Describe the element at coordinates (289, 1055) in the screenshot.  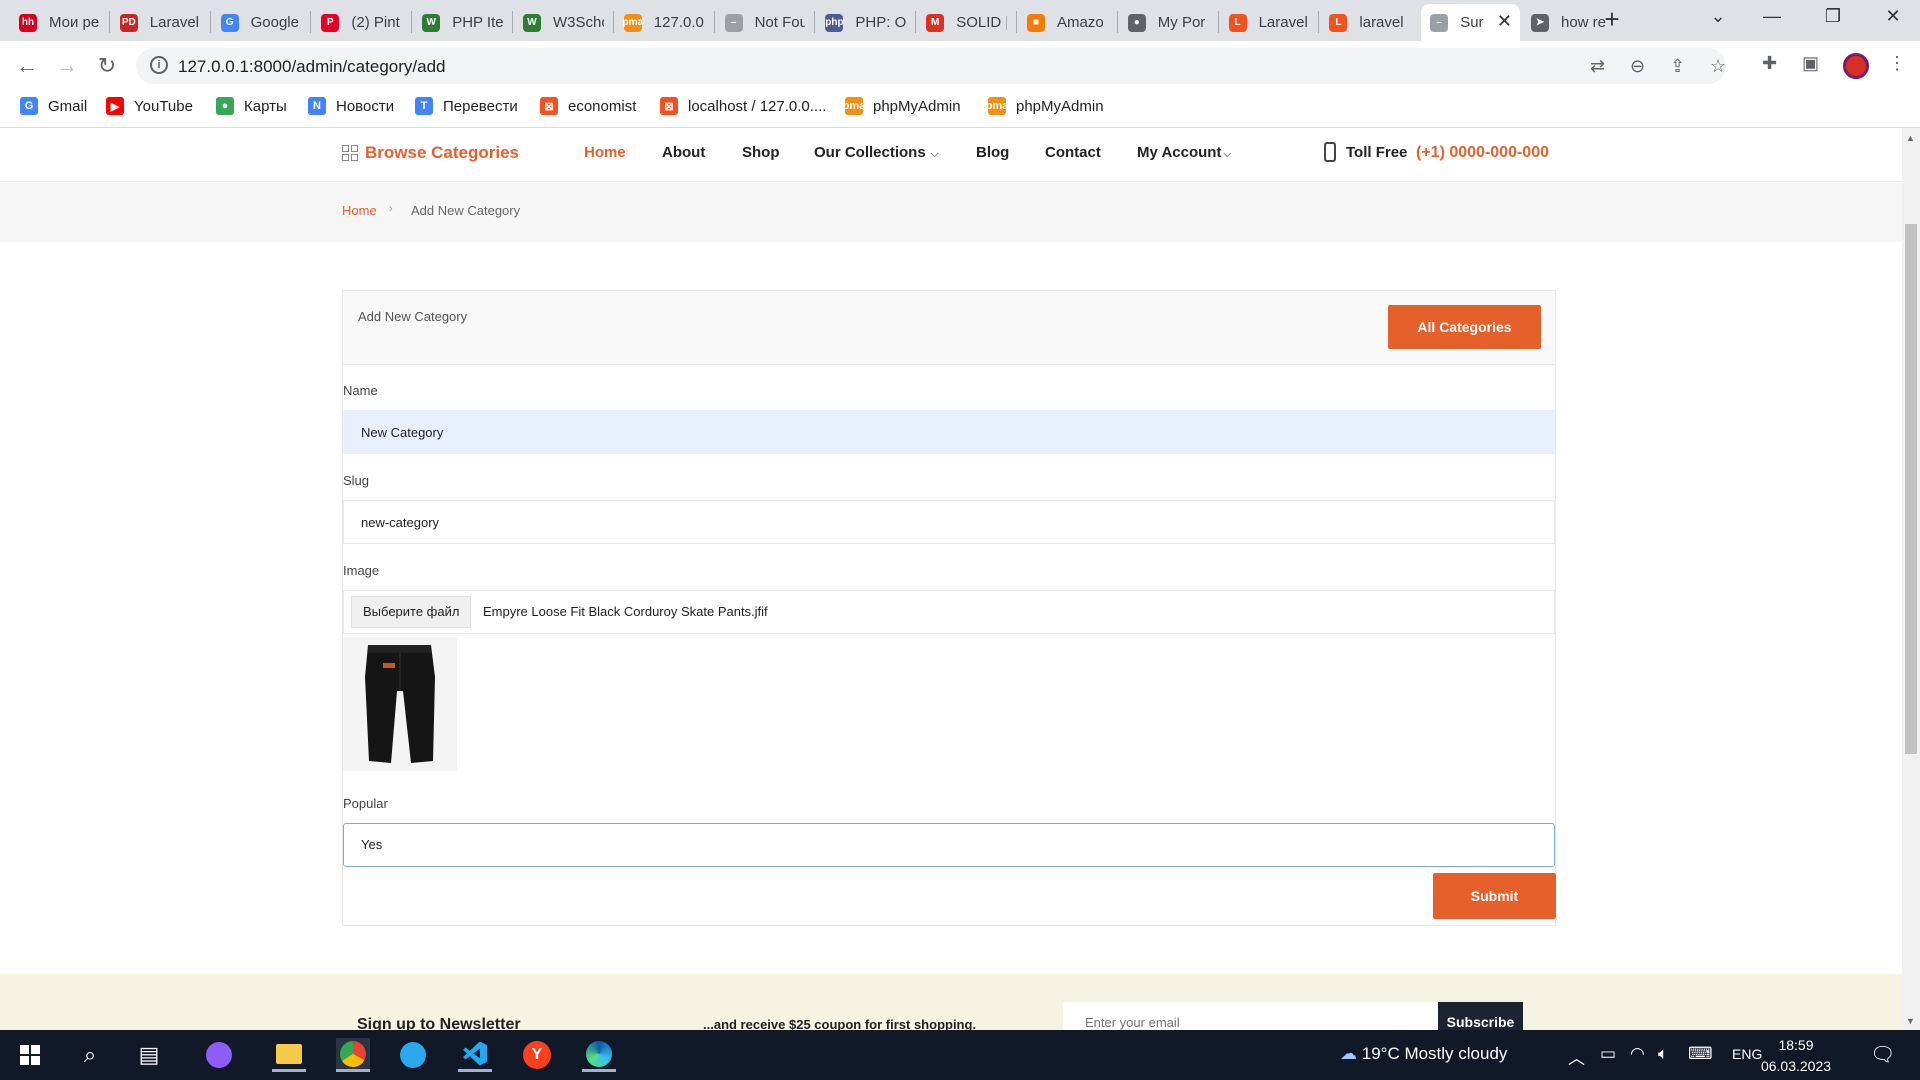
I see `file-explorer-icon` at that location.